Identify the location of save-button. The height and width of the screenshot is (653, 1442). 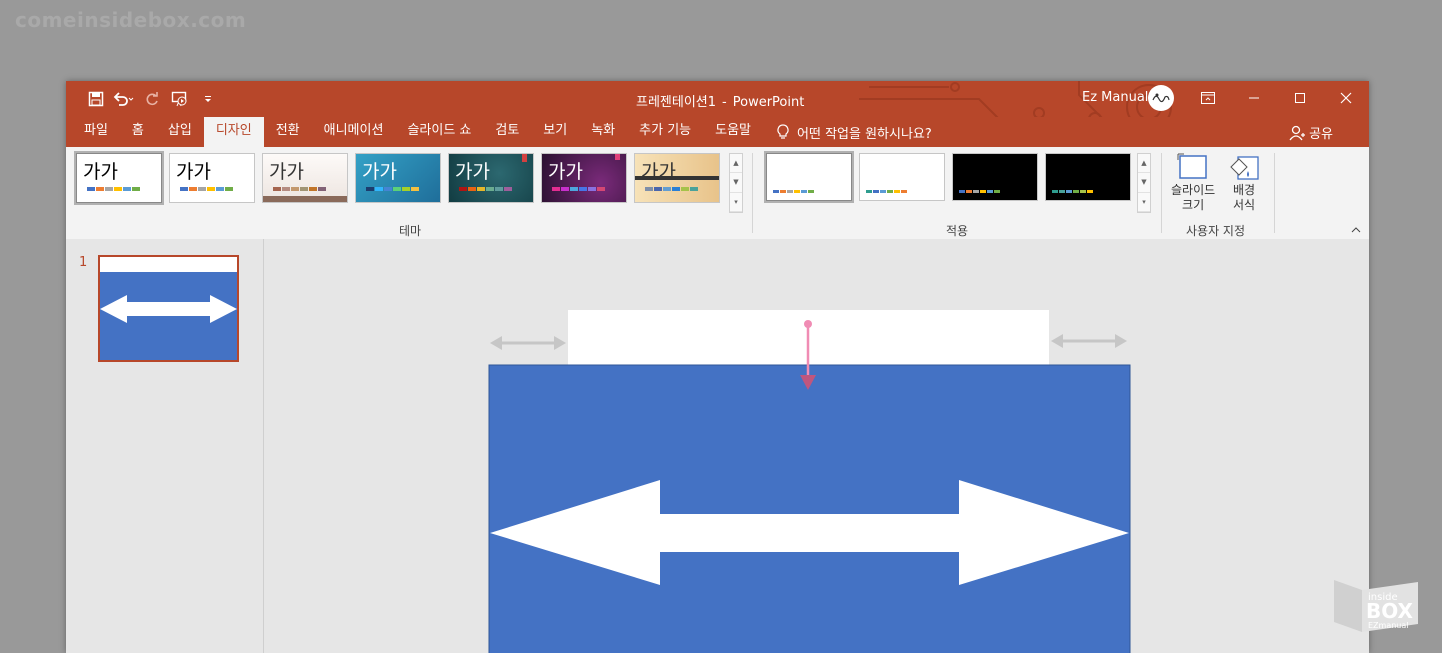
(96, 99).